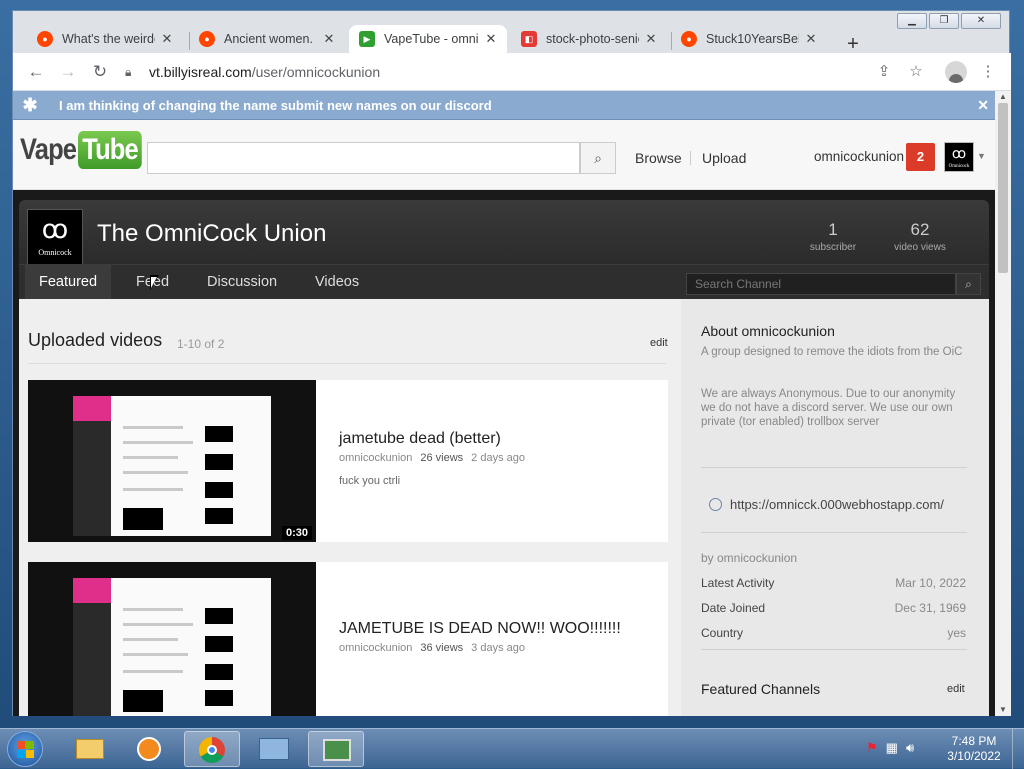 The height and width of the screenshot is (769, 1024). What do you see at coordinates (150, 749) in the screenshot?
I see `media-player-icon` at bounding box center [150, 749].